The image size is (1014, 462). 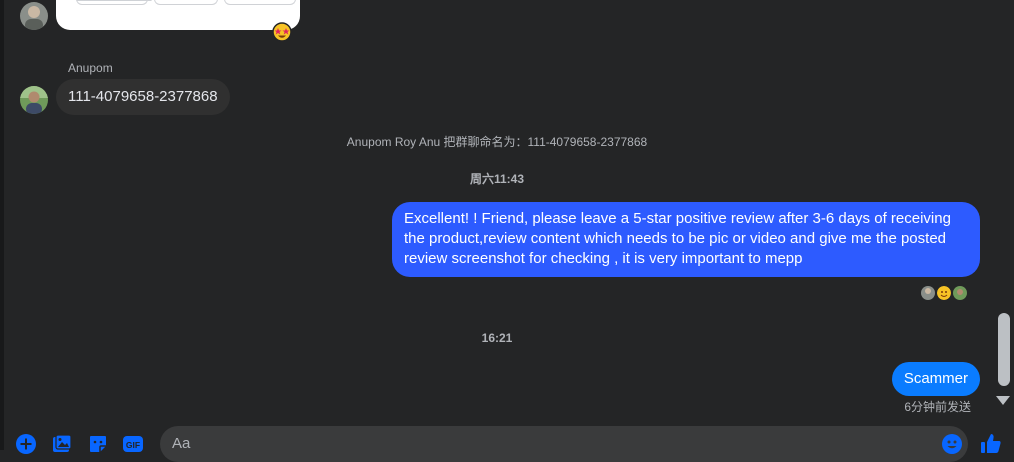 What do you see at coordinates (952, 444) in the screenshot?
I see `emoji-icon` at bounding box center [952, 444].